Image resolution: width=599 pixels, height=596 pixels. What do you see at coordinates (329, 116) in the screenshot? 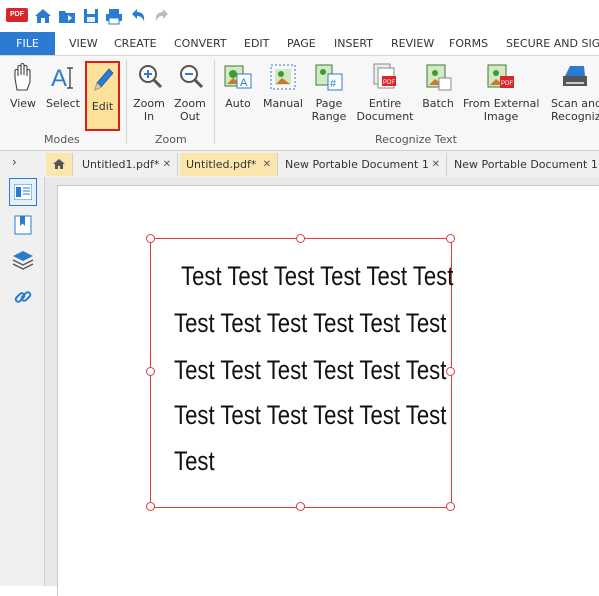
I see `page-range-label-line2: Range` at bounding box center [329, 116].